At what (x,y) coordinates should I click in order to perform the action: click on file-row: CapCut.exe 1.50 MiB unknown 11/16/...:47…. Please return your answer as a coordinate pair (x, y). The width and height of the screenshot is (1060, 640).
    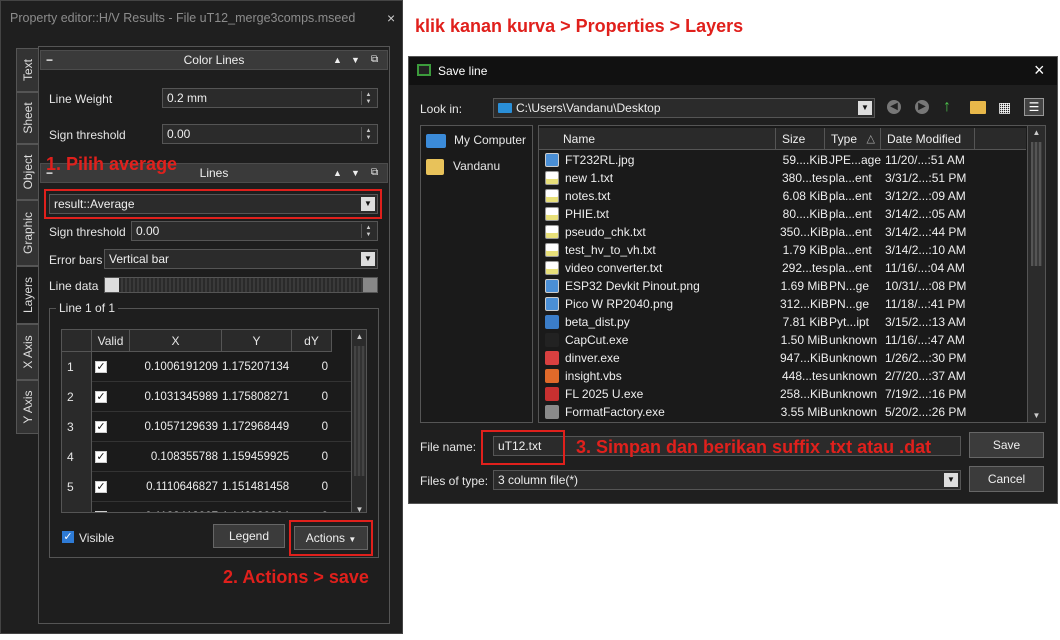
    Looking at the image, I should click on (784, 340).